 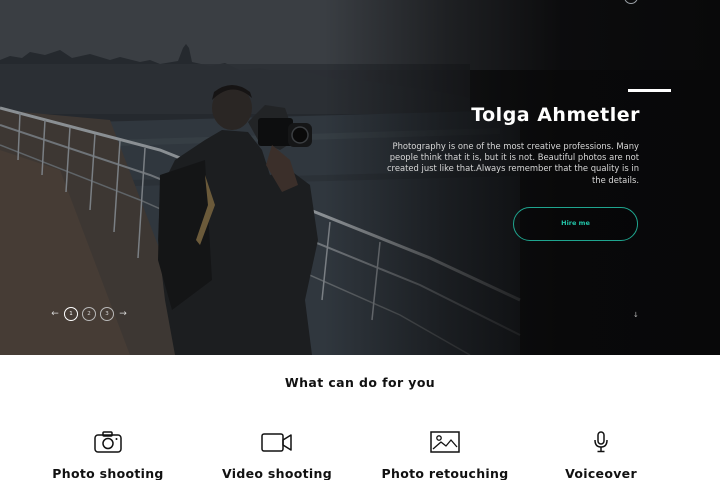 I want to click on slider-page-2: 2, so click(x=89, y=314).